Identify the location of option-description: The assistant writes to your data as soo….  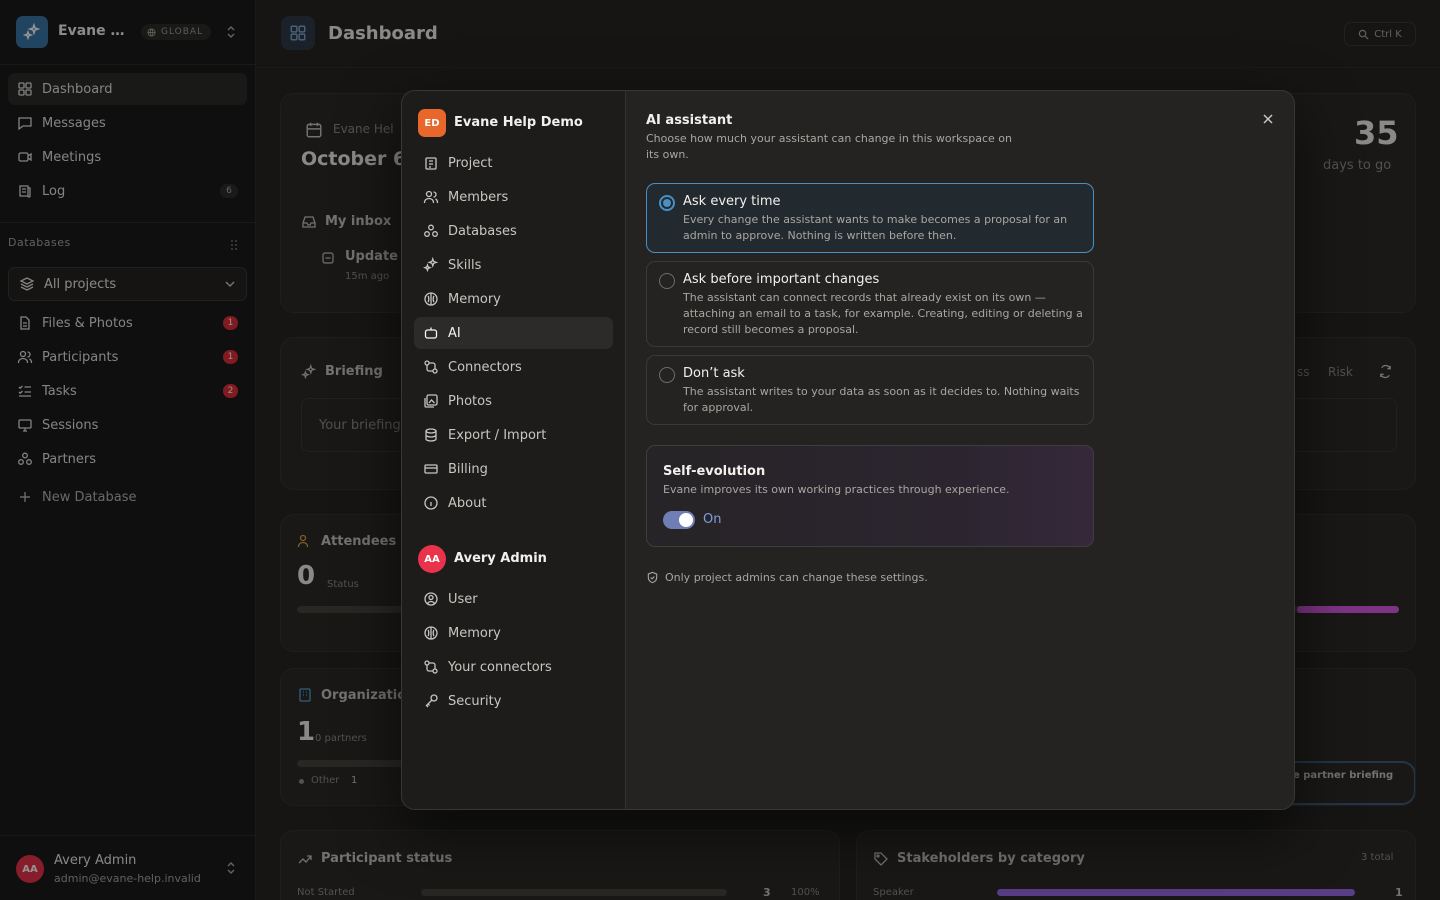
(881, 399).